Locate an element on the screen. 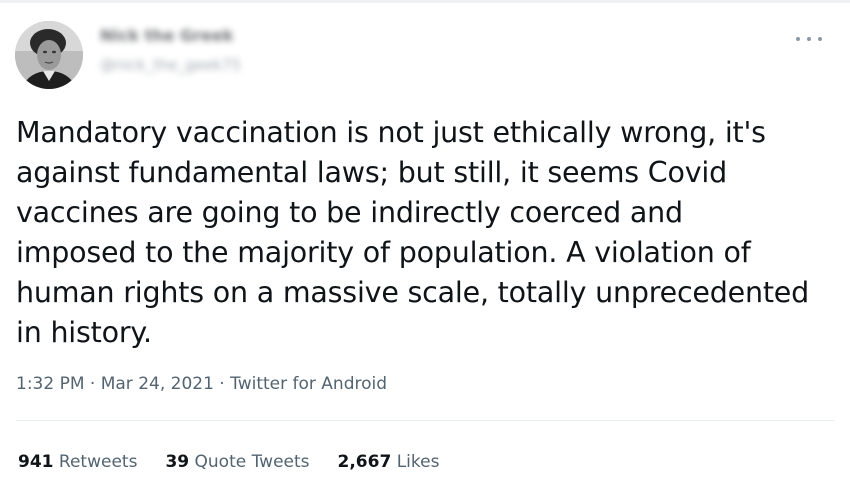  author-block: Nick the Greek @nick_the_geek75 is located at coordinates (170, 50).